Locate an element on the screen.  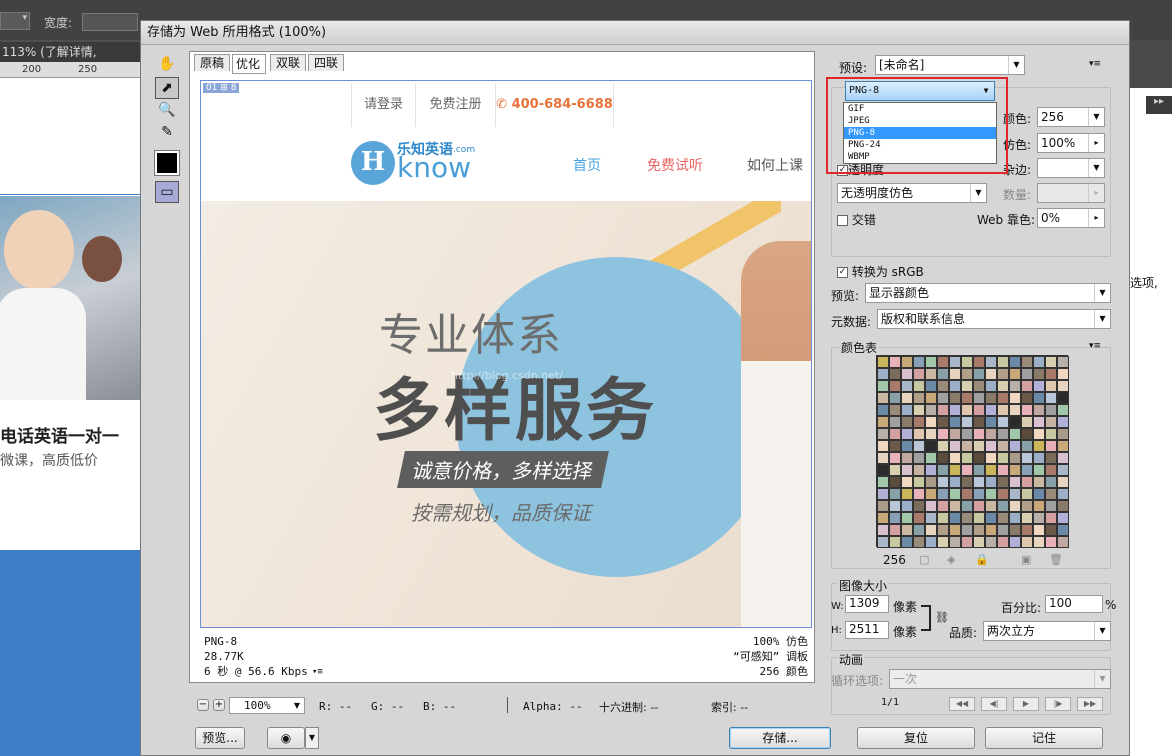
tab-optimized: 优化 is located at coordinates (249, 64).